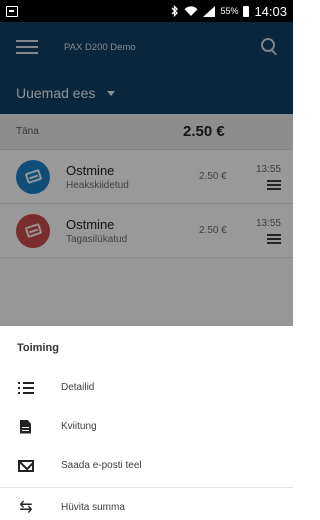  Describe the element at coordinates (175, 11) in the screenshot. I see `bluetooth-icon` at that location.